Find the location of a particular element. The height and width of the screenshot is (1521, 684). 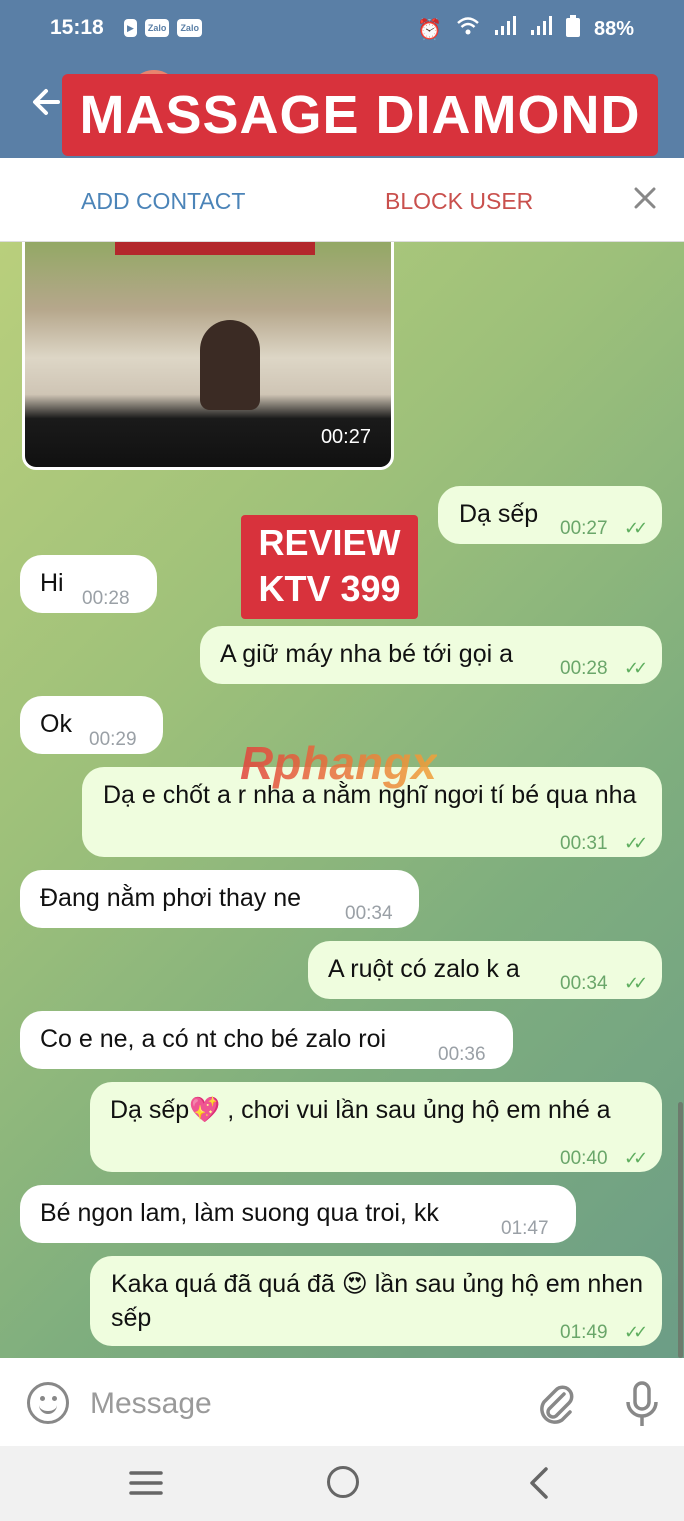

close-icon is located at coordinates (645, 199).